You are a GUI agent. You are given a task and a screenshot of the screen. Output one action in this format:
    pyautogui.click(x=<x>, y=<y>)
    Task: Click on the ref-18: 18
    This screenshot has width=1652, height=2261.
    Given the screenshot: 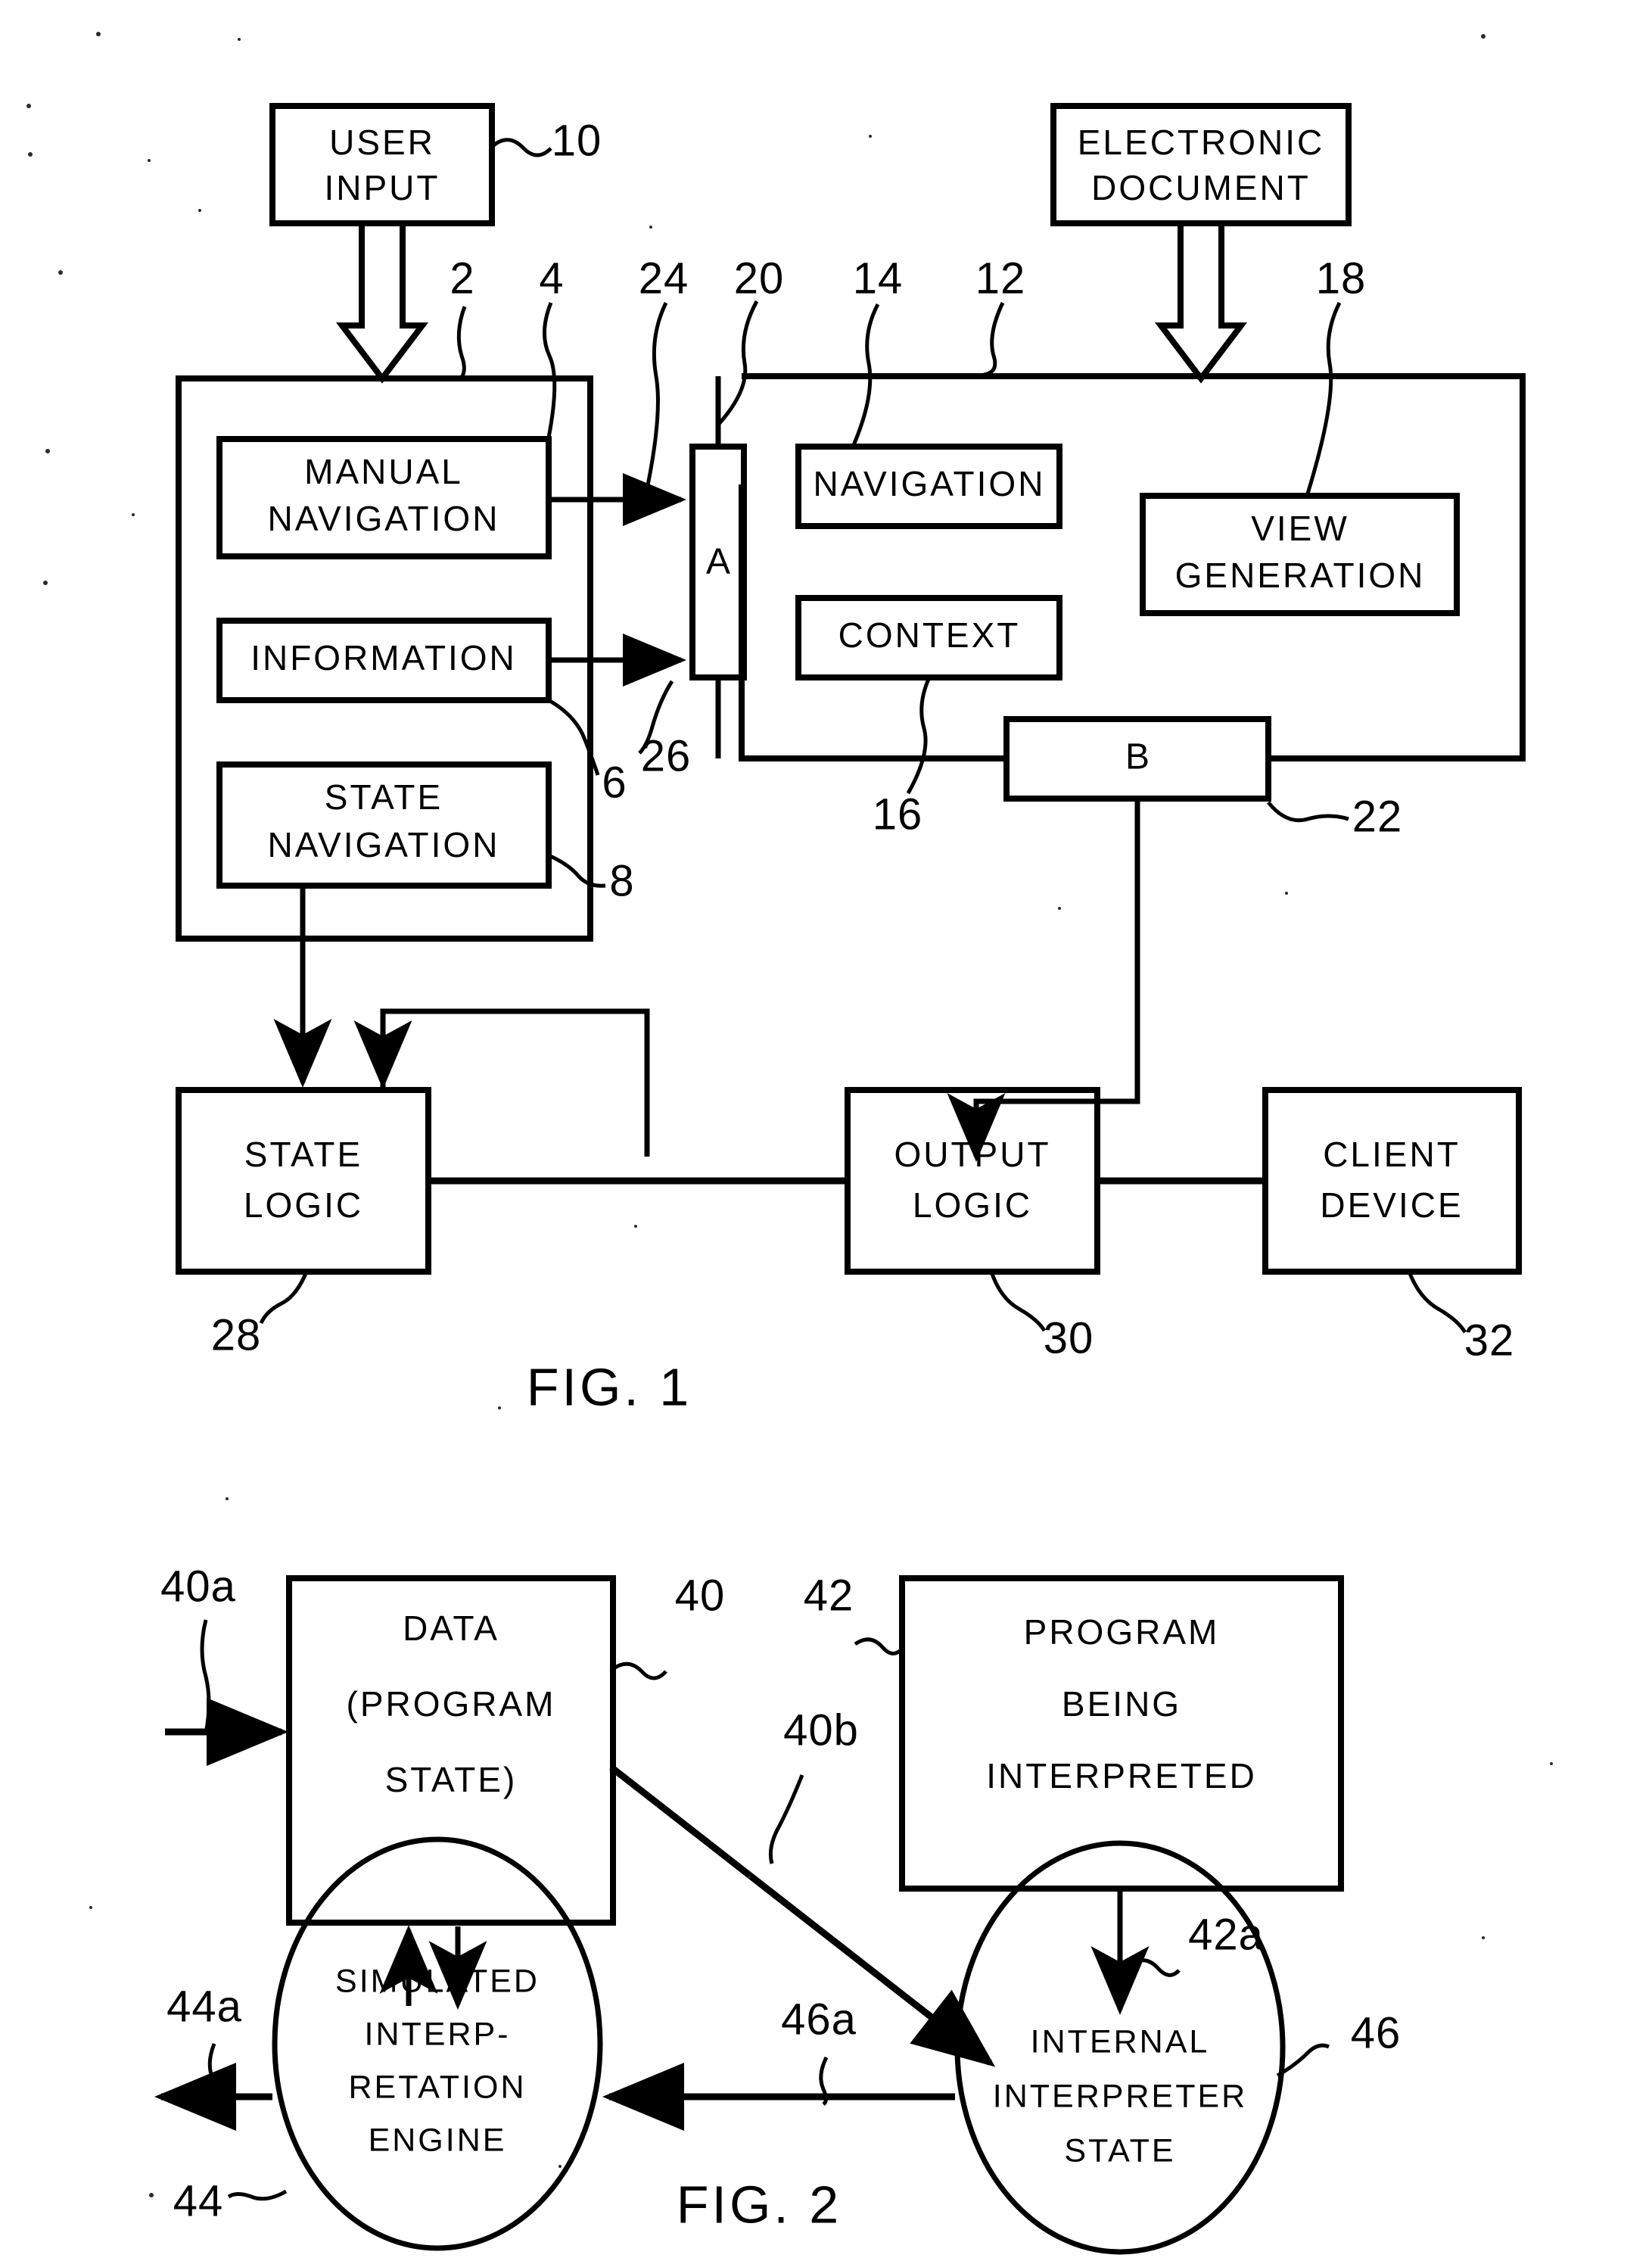 What is the action you would take?
    pyautogui.click(x=1341, y=278)
    